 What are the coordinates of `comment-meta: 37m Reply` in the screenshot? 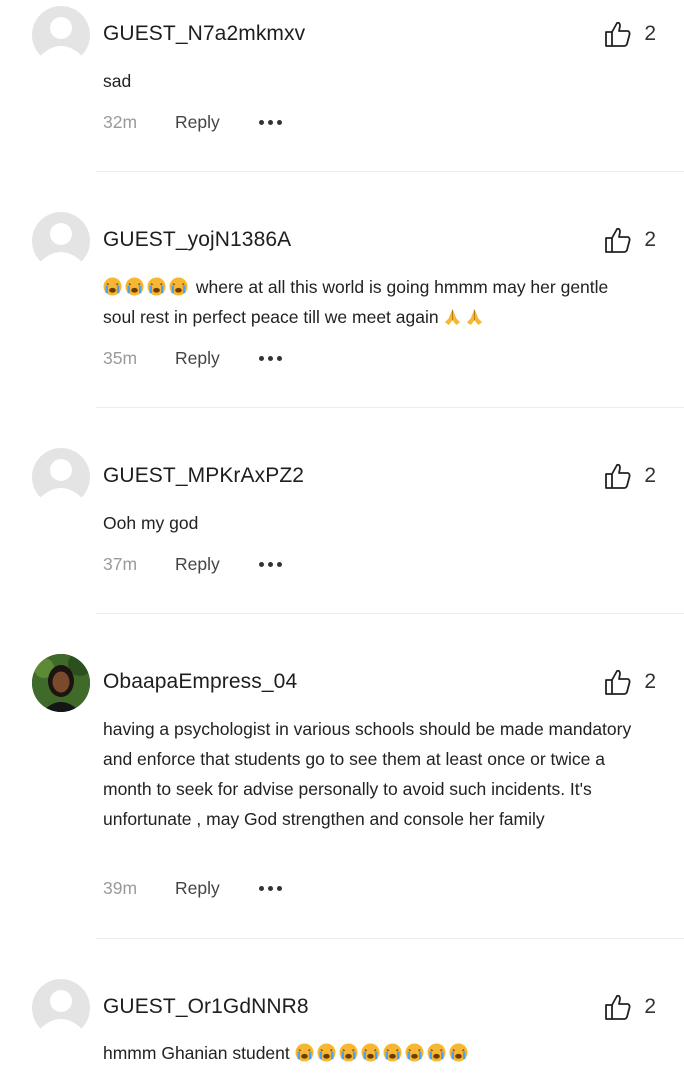 It's located at (192, 564).